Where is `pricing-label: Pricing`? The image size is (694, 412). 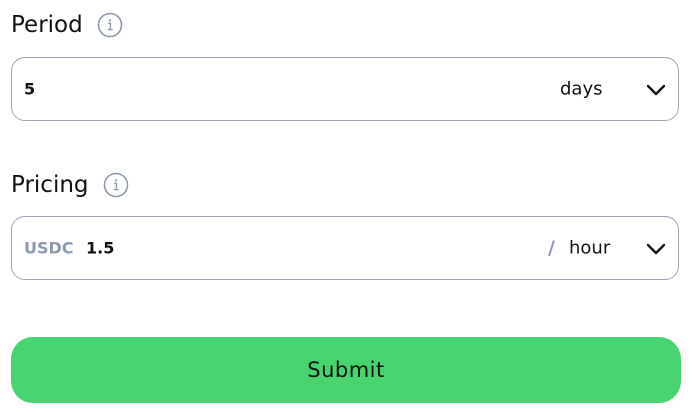
pricing-label: Pricing is located at coordinates (50, 185).